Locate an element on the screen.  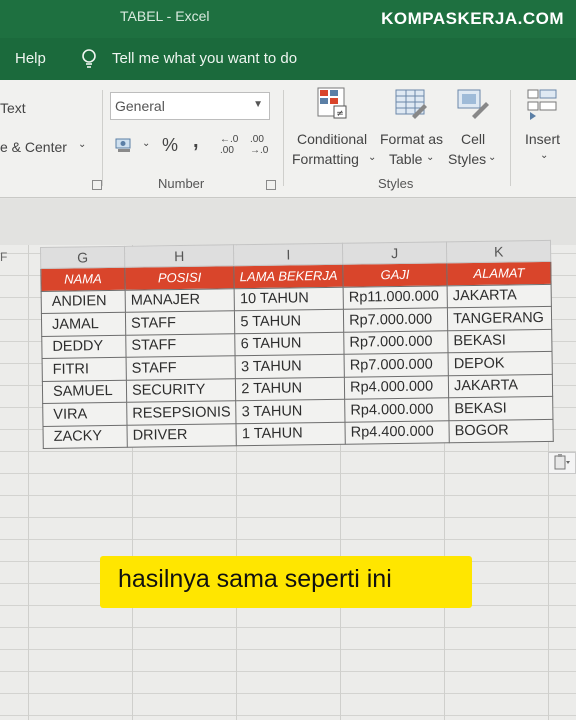
help-tab: Help is located at coordinates (30, 58).